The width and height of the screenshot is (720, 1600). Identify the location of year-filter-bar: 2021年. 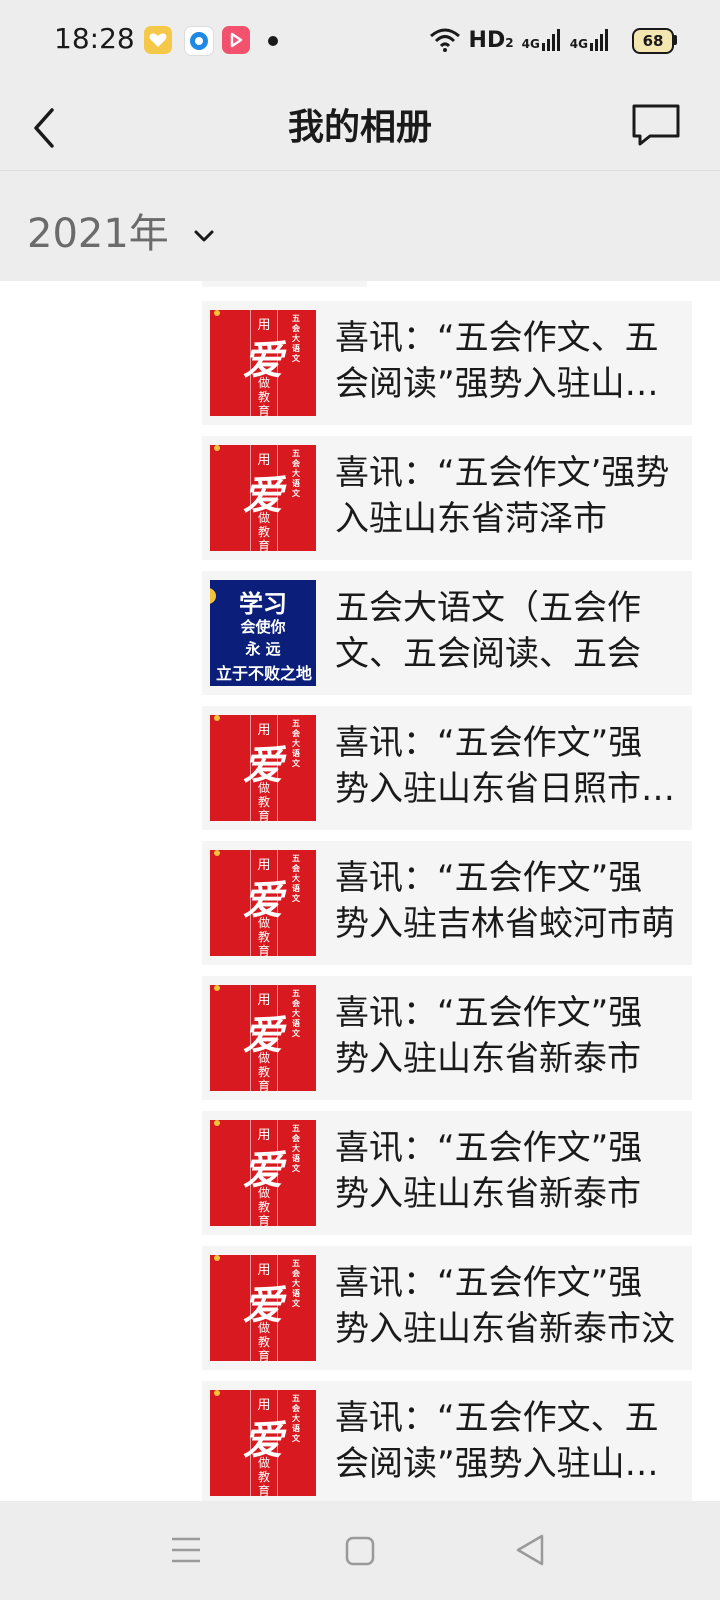
(360, 226).